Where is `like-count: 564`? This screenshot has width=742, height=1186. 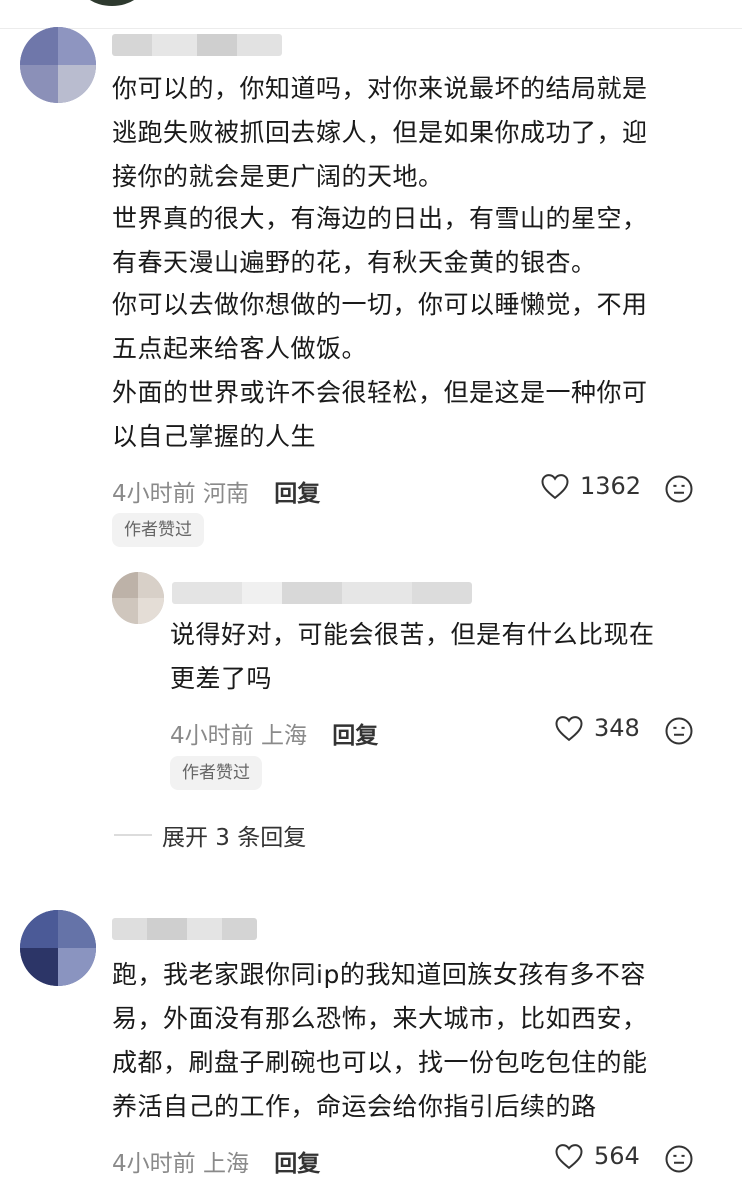
like-count: 564 is located at coordinates (617, 1156).